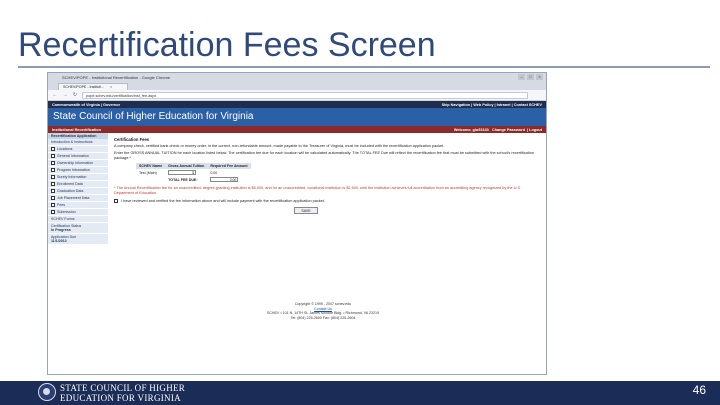  What do you see at coordinates (78, 142) in the screenshot?
I see `sidebar-item-intro: Introduction & Instructions` at bounding box center [78, 142].